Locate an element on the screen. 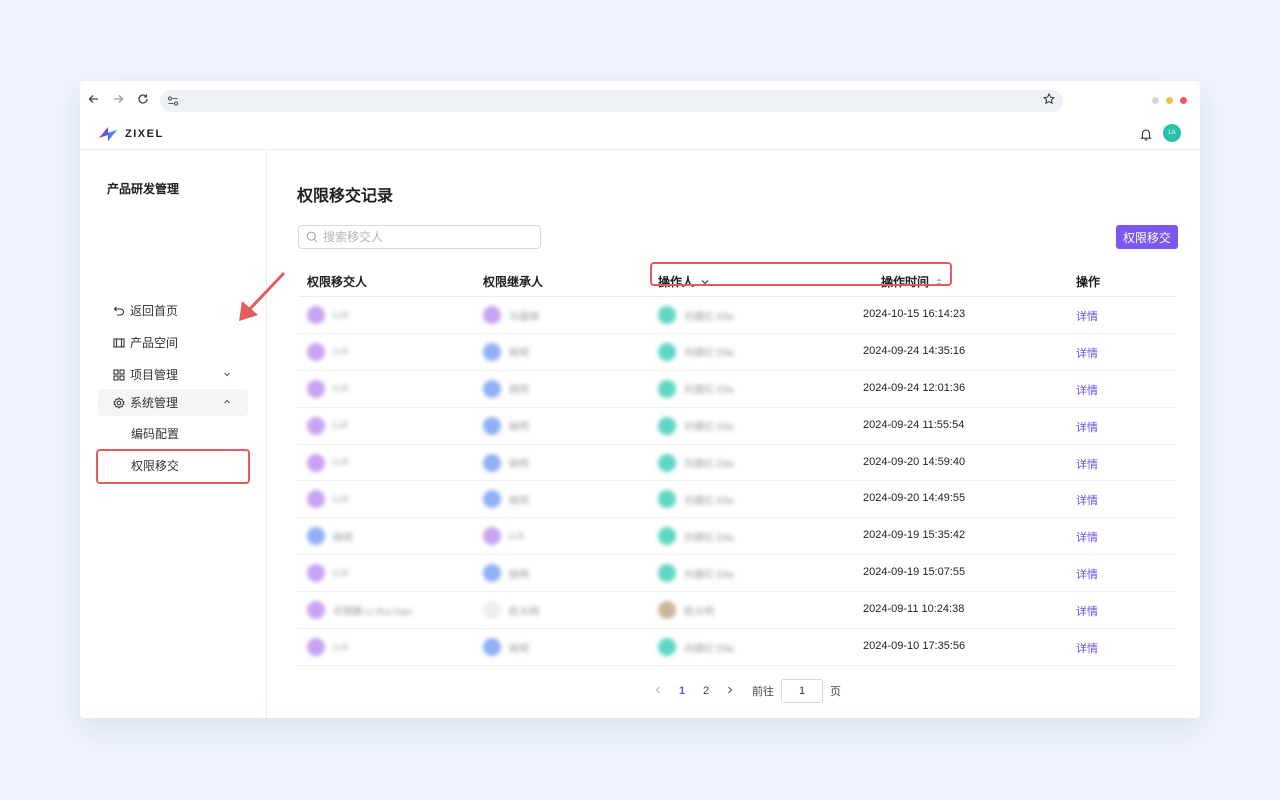 This screenshot has width=1280, height=800. table-row: LiJi 姚明 刘建红 Ella 2024-09-24 14:35:16 详情 is located at coordinates (737, 352).